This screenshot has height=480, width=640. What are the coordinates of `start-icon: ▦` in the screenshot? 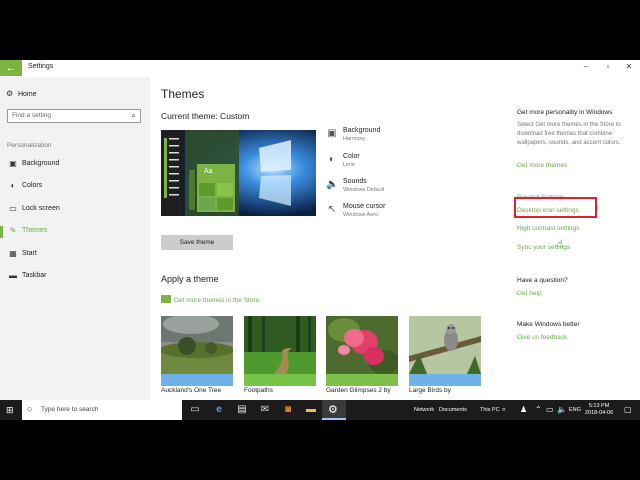 It's located at (13, 253).